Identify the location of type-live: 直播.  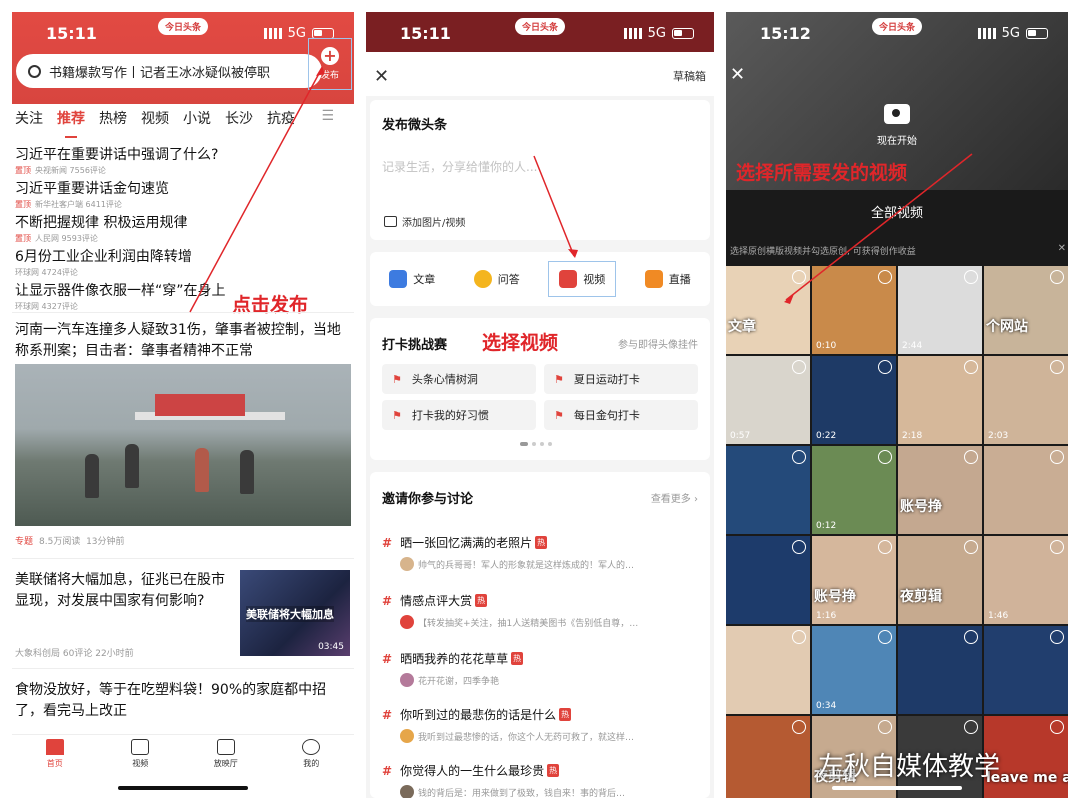
(668, 279).